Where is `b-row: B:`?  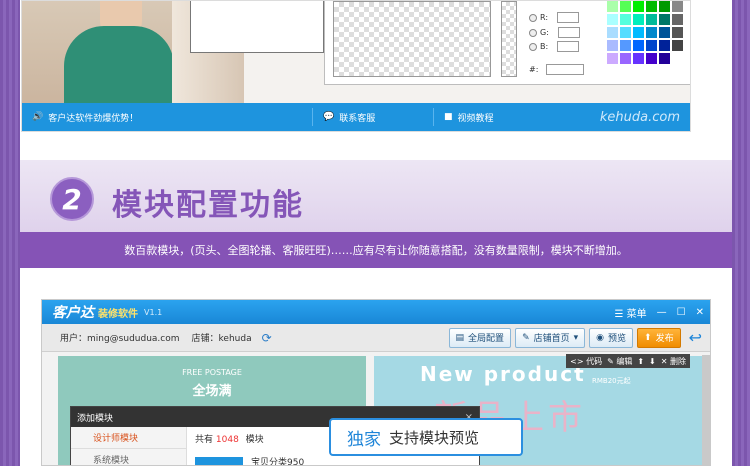
b-row: B: is located at coordinates (554, 46).